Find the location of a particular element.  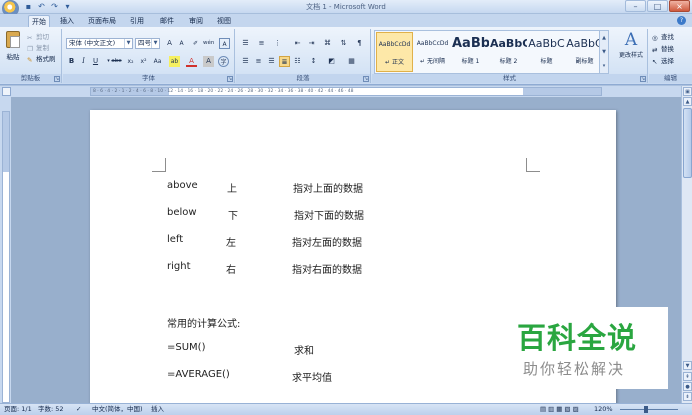

font-size-combo: 四号 ▼ is located at coordinates (147, 43).